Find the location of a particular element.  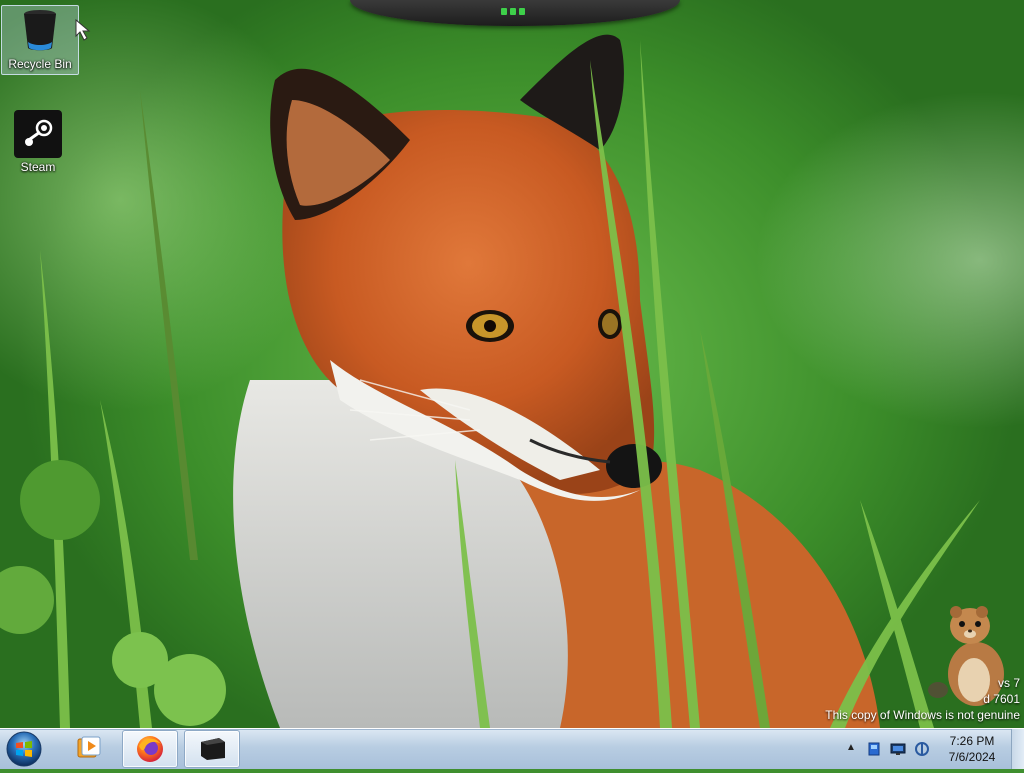

taskbar-window-app is located at coordinates (212, 749).